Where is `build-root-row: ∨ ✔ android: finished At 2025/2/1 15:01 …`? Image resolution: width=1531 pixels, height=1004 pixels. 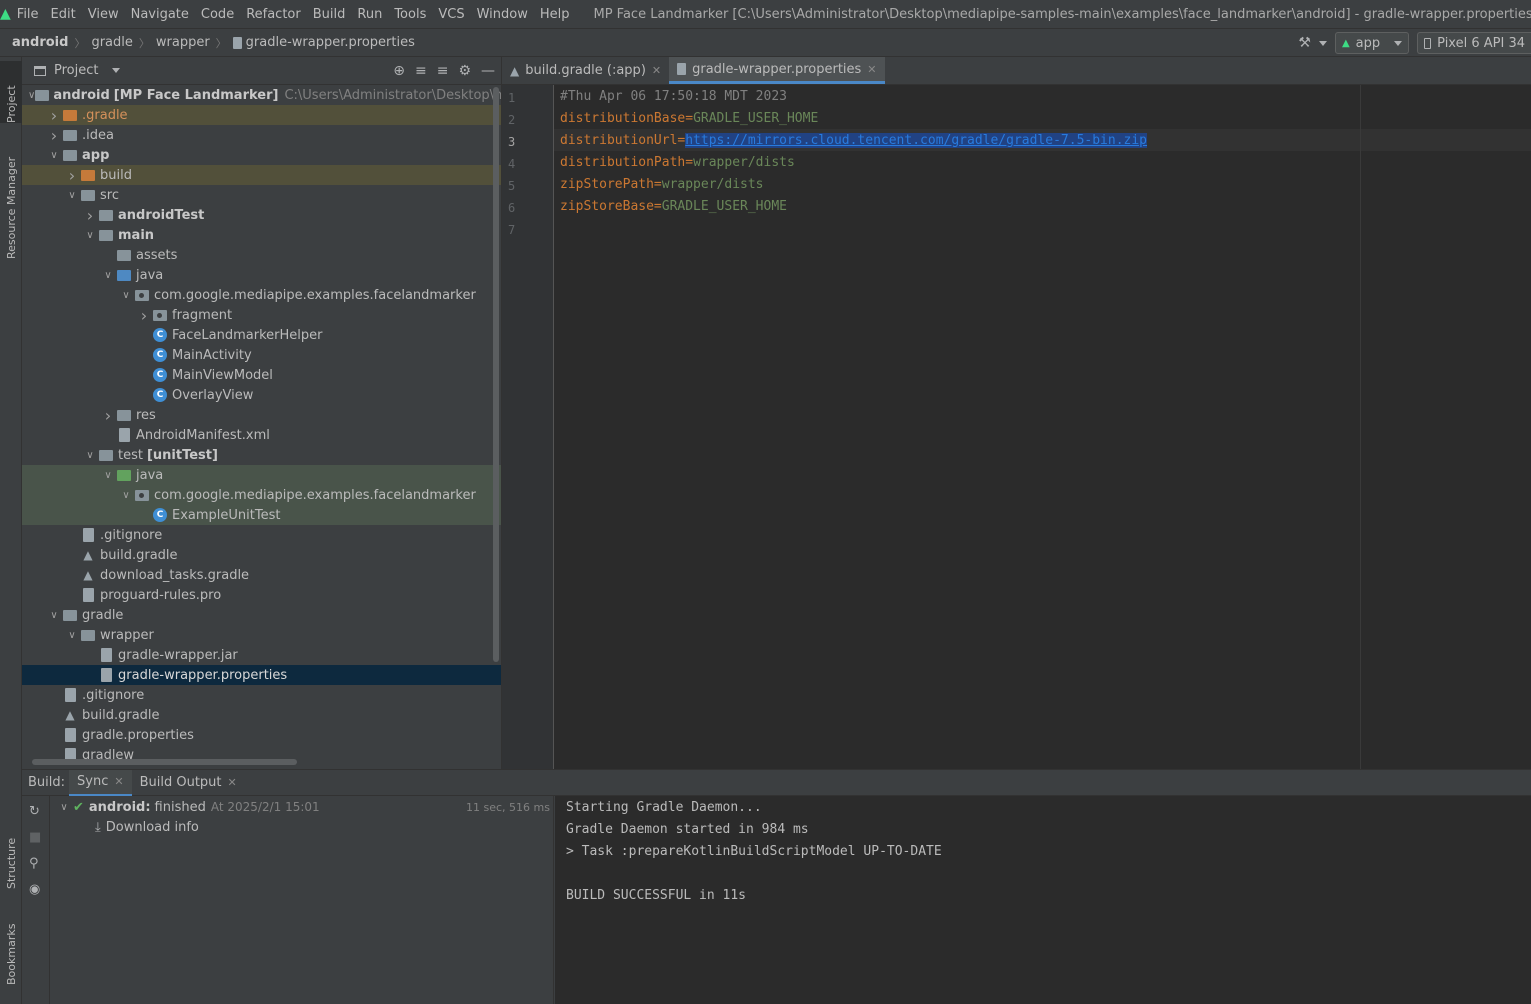 build-root-row: ∨ ✔ android: finished At 2025/2/1 15:01 … is located at coordinates (302, 807).